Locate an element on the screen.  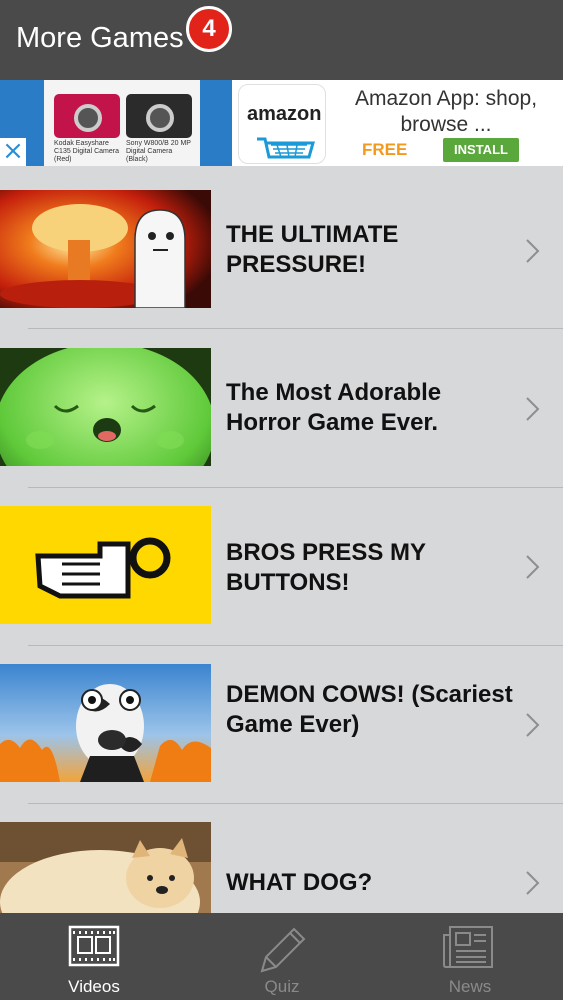
item-title: The Most Adorable Horror Game Ever. is located at coordinates (334, 407).